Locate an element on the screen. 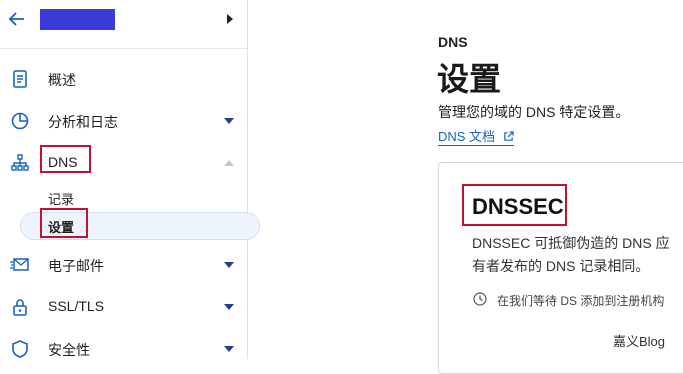  breadcrumb: DNS is located at coordinates (453, 42).